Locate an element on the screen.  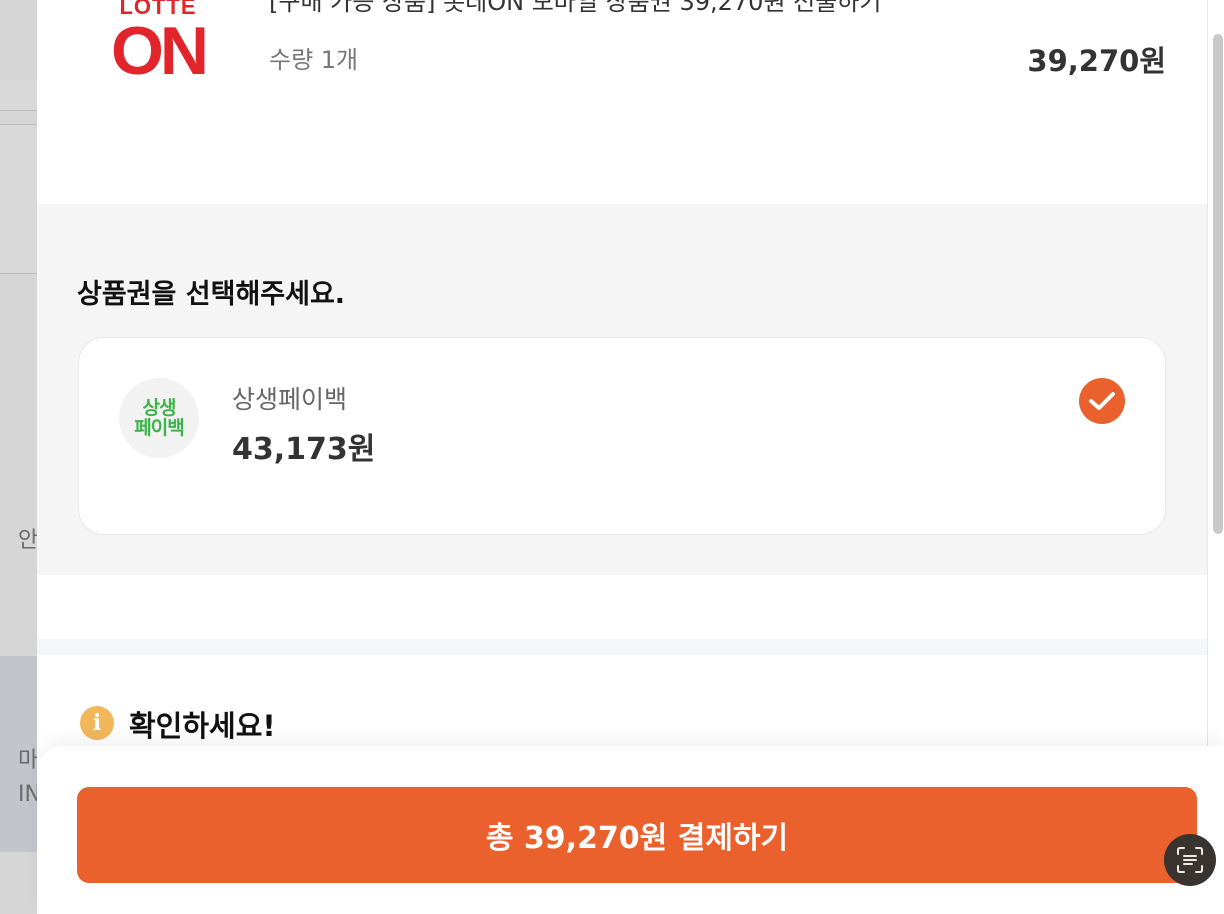
text-scan-button is located at coordinates (1190, 860).